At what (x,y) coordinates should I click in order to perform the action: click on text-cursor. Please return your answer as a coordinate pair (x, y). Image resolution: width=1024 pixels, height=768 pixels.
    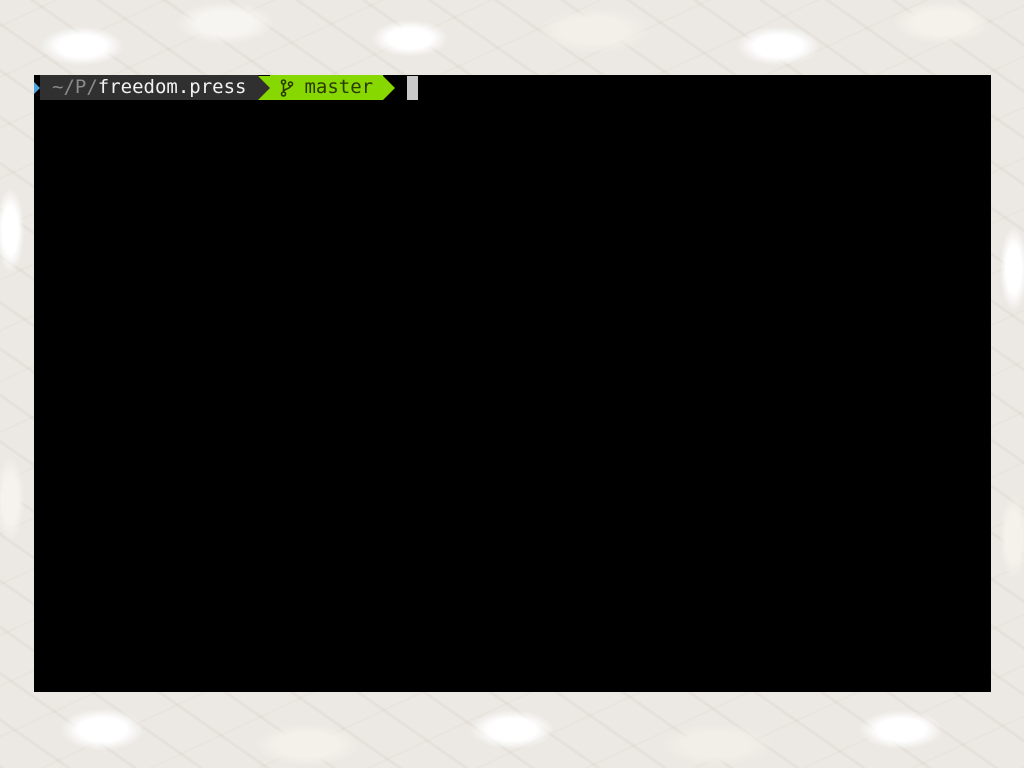
    Looking at the image, I should click on (413, 87).